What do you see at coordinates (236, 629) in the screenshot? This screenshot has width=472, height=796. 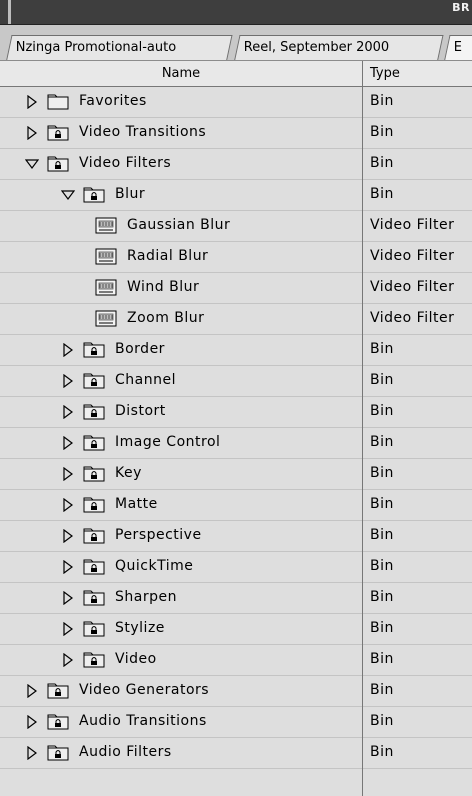 I see `list-item: Stylize Bin` at bounding box center [236, 629].